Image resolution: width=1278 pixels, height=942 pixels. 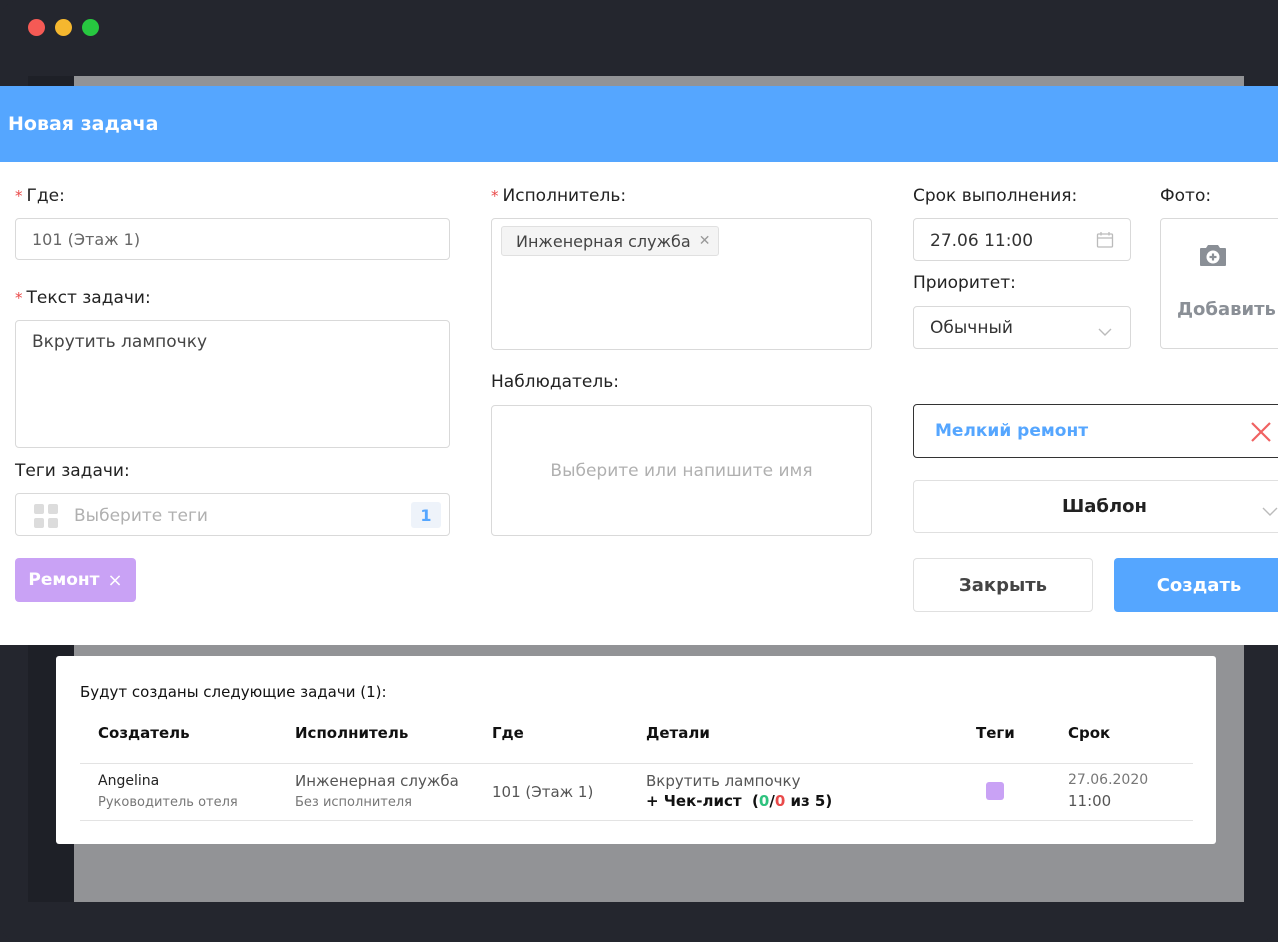 I want to click on where-value: 101 (Этаж 1), so click(x=86, y=239).